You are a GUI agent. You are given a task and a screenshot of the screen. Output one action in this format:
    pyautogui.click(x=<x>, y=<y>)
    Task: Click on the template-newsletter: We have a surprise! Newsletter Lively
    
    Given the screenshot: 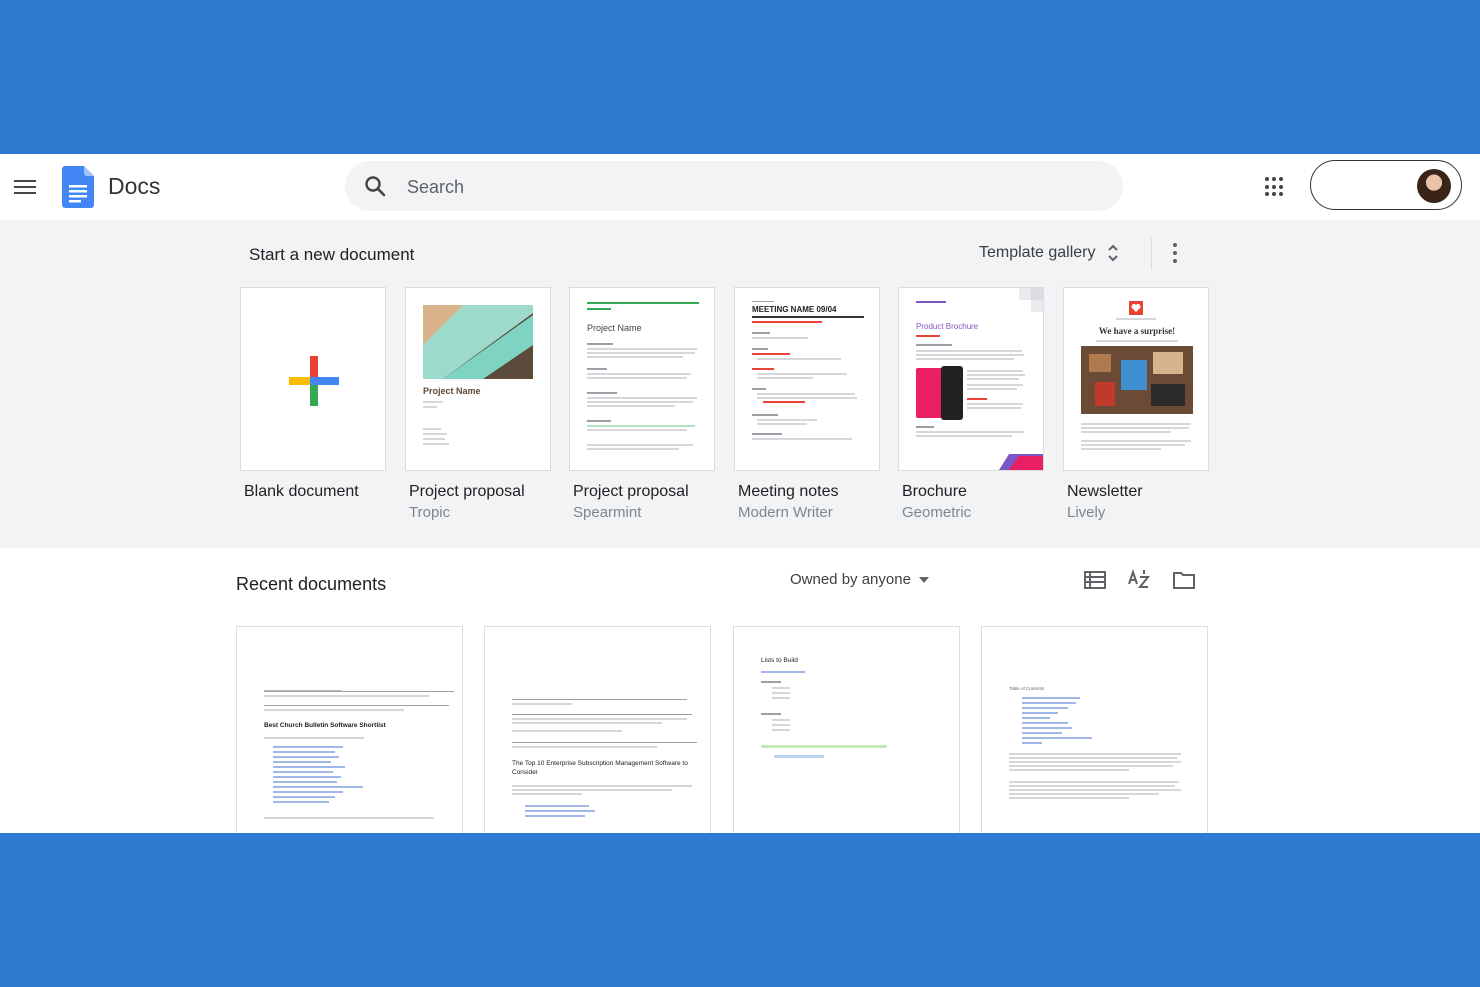 What is the action you would take?
    pyautogui.click(x=1136, y=404)
    